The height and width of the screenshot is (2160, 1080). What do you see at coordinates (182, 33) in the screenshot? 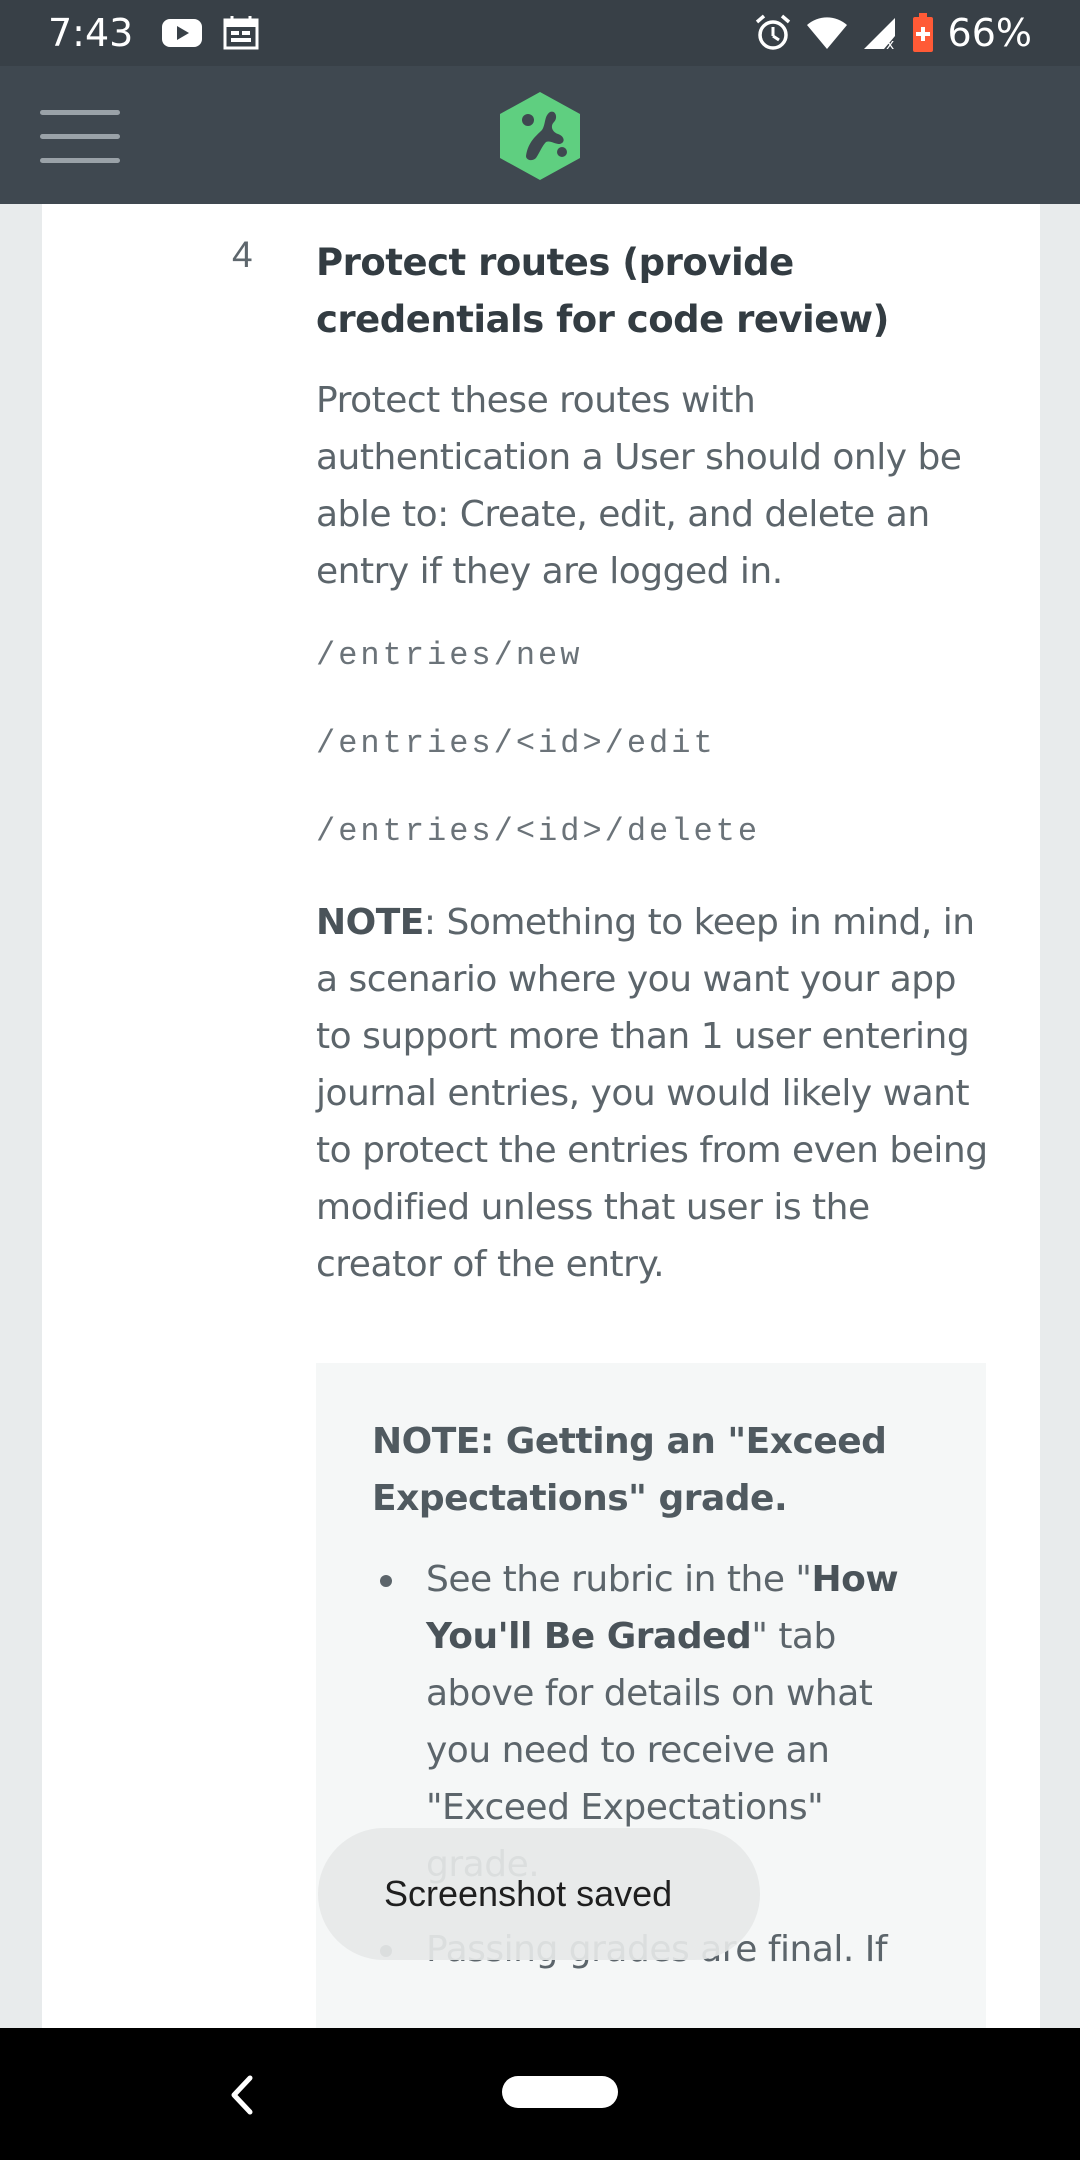
I see `youtube-icon` at bounding box center [182, 33].